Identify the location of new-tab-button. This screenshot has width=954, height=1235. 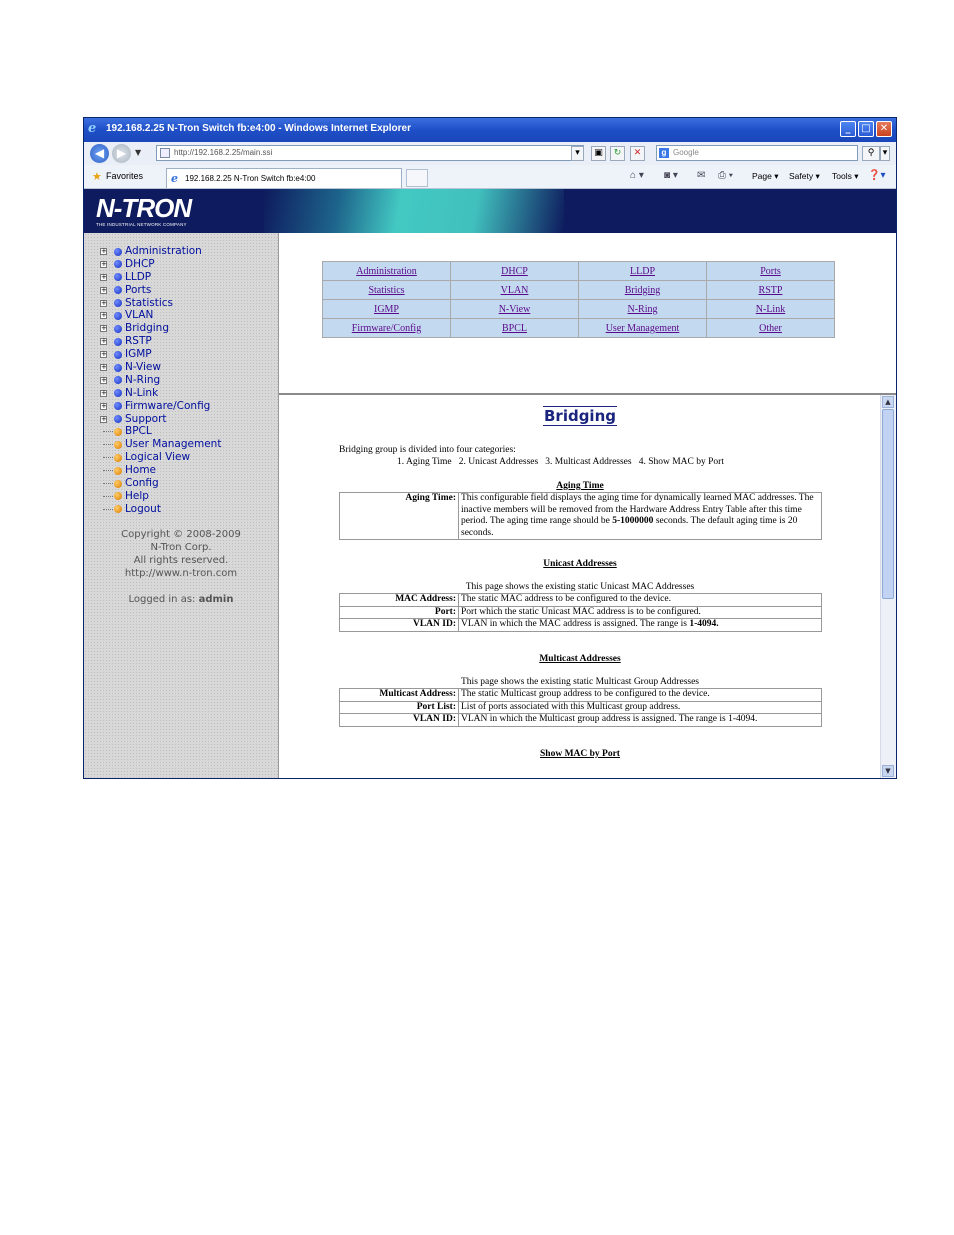
(417, 178).